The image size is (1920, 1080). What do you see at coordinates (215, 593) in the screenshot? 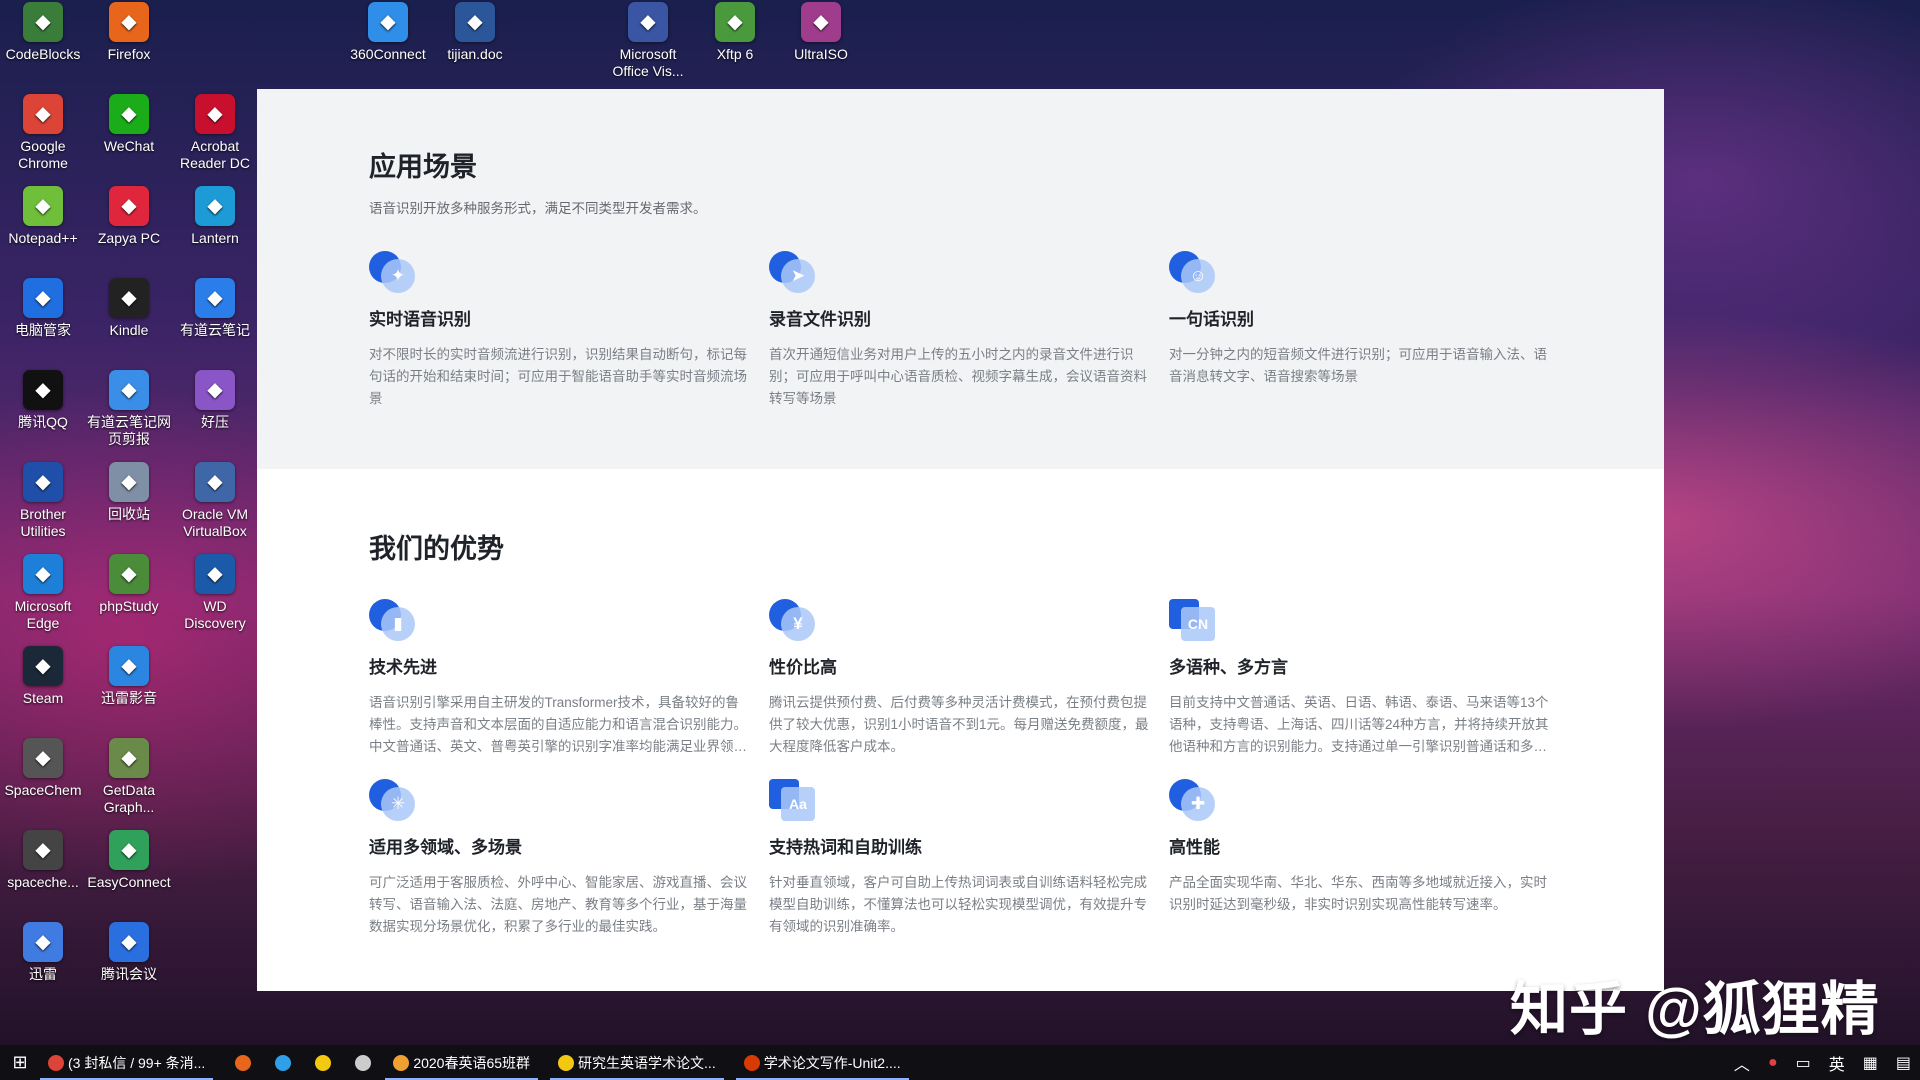
I see `desktop-icon: ◆ WD Discovery` at bounding box center [215, 593].